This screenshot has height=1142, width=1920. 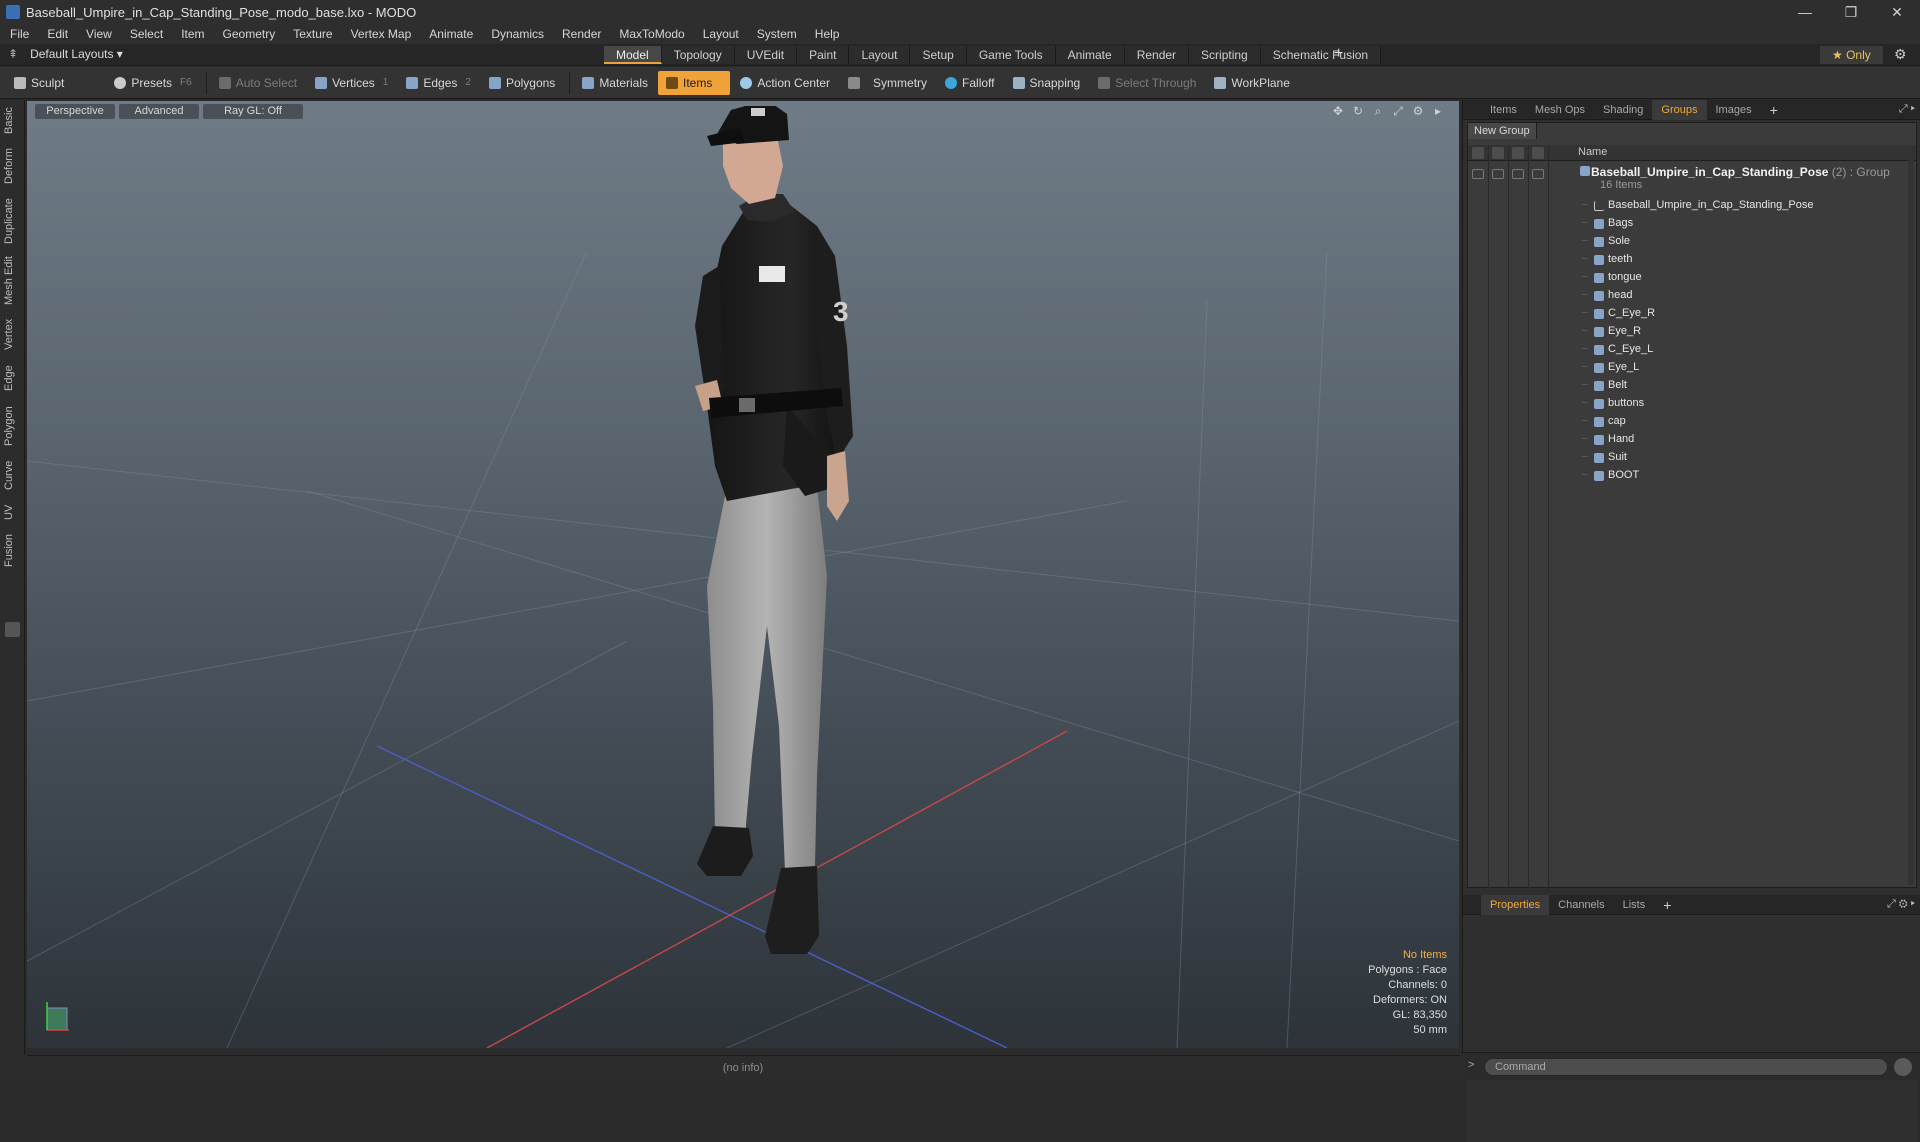 I want to click on list-item: – teeth, so click(x=1692, y=260).